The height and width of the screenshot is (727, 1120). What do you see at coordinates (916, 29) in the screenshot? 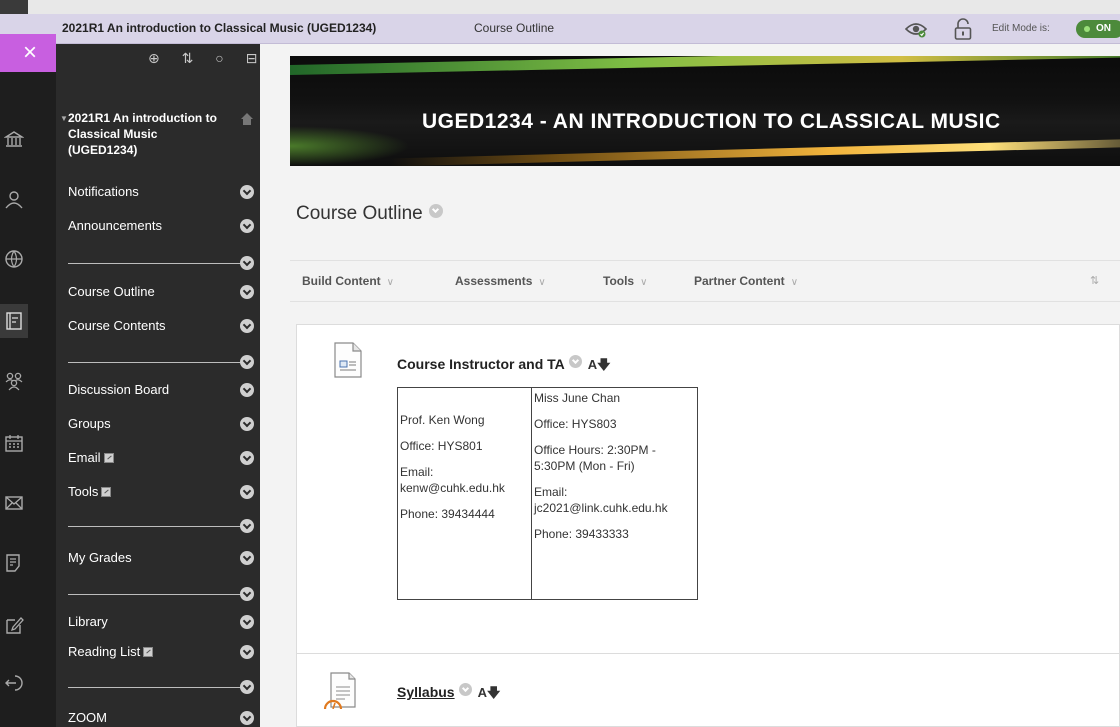
I see `student-preview-eye-icon` at bounding box center [916, 29].